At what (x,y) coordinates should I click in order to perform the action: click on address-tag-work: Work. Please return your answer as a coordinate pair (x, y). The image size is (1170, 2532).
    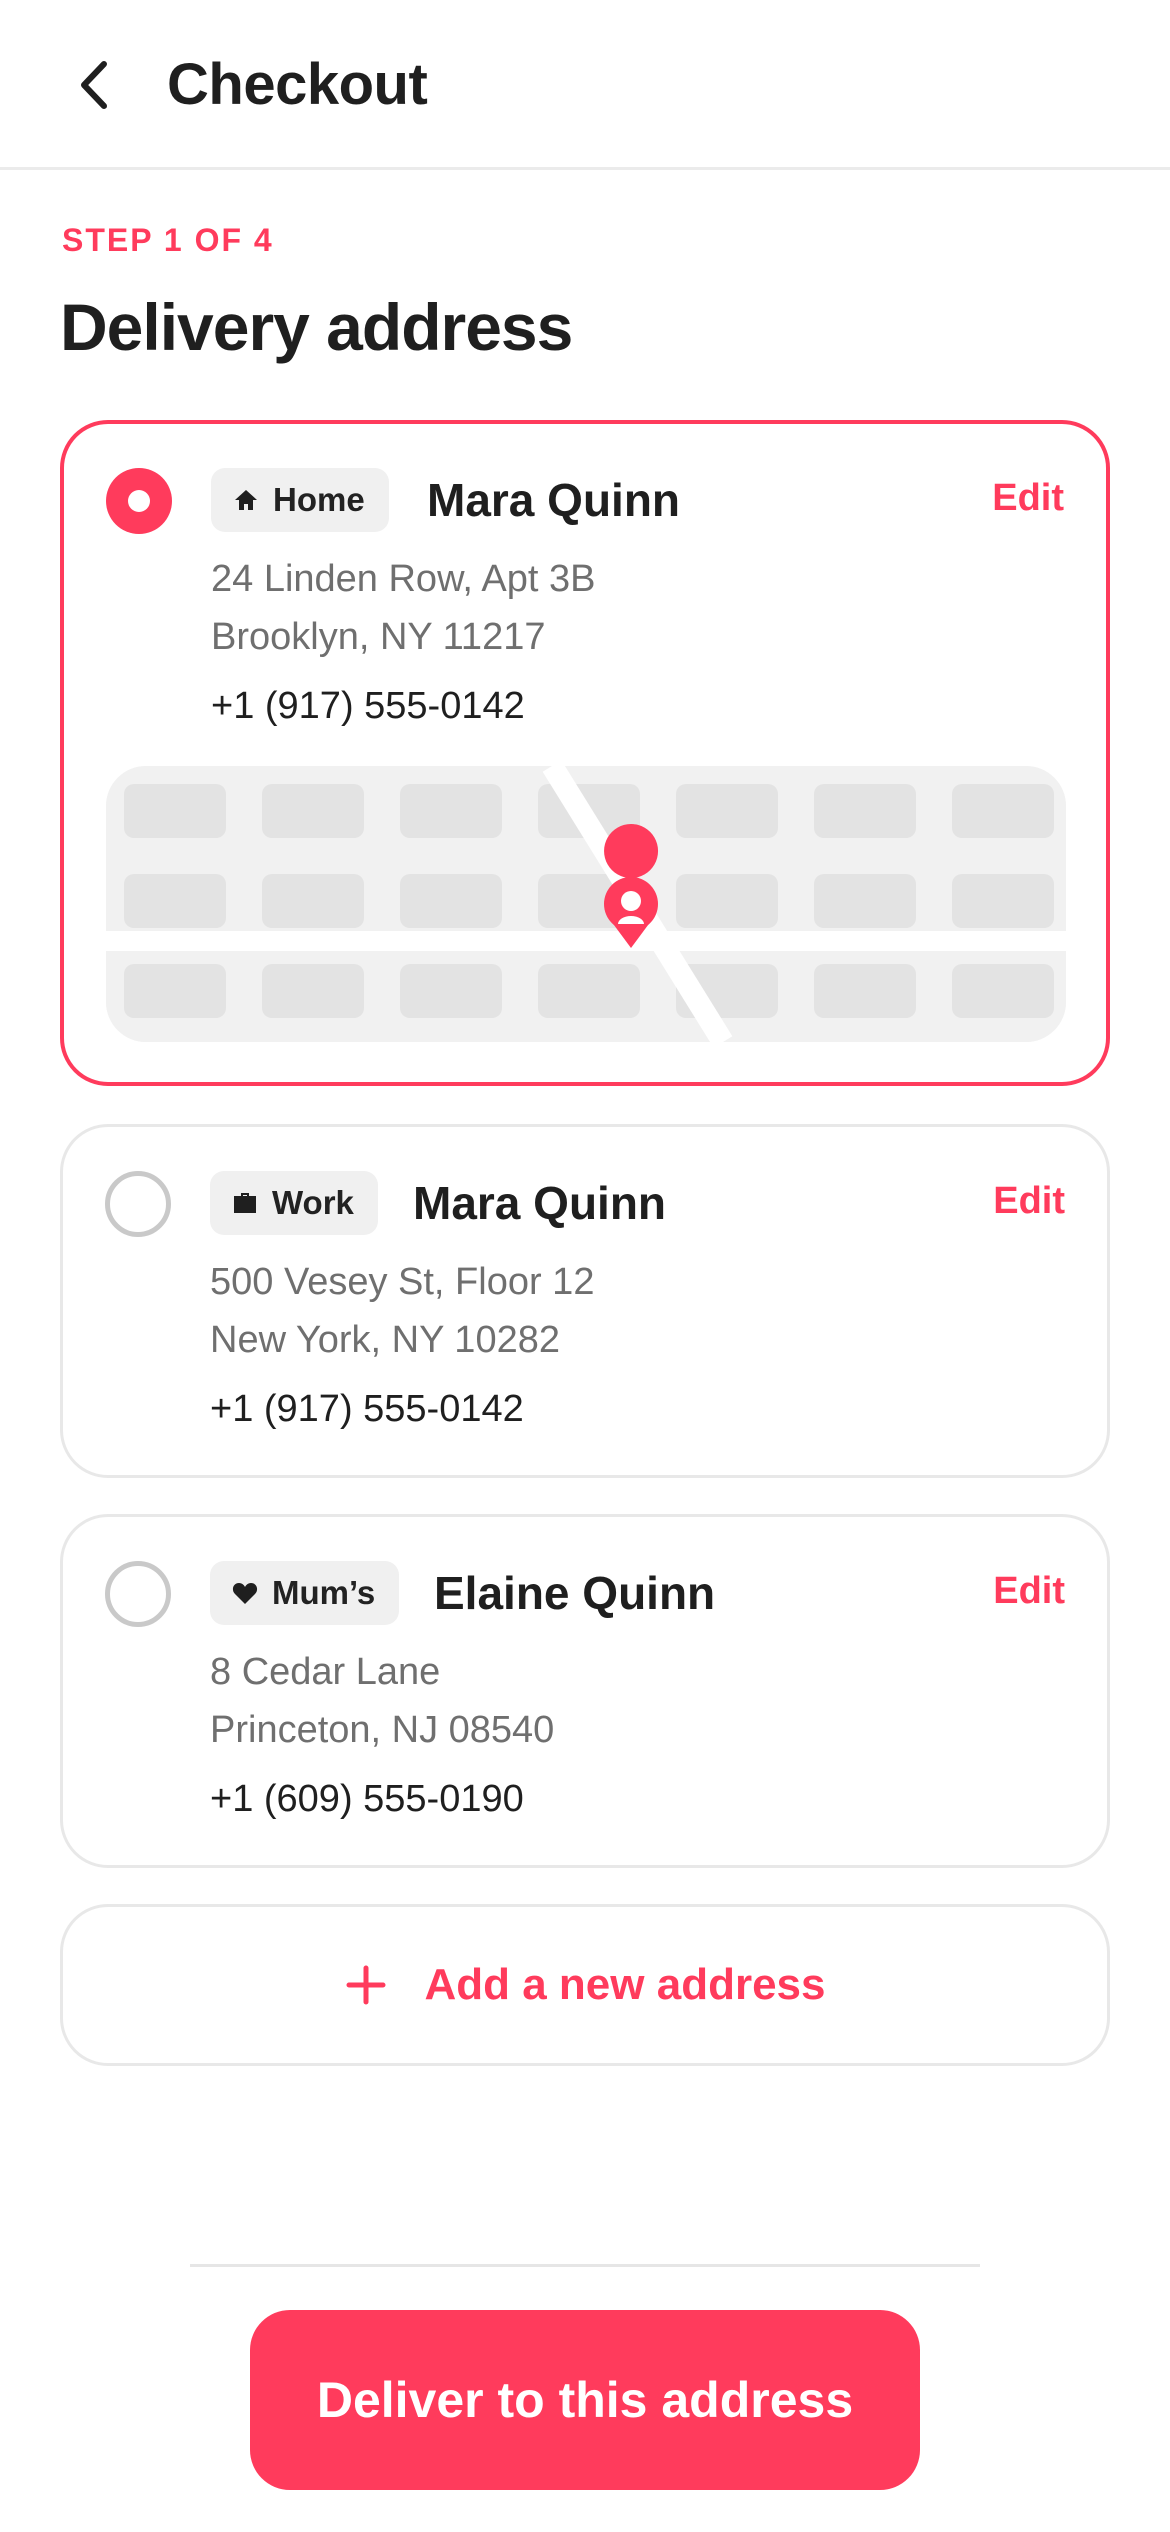
    Looking at the image, I should click on (294, 1203).